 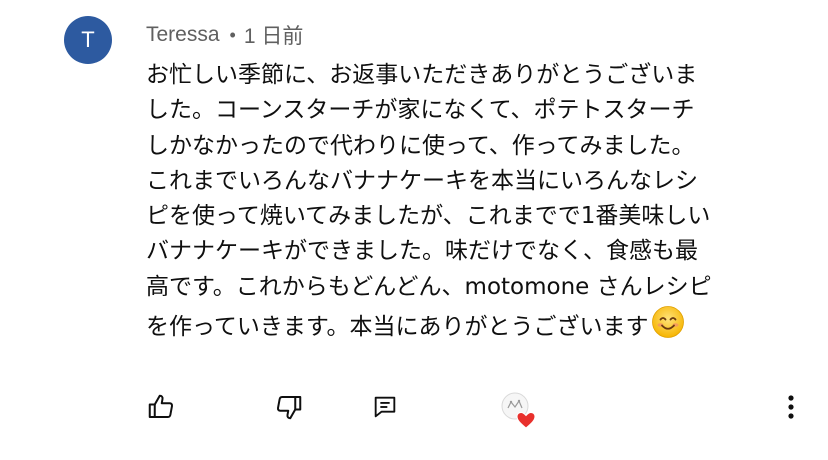 What do you see at coordinates (422, 251) in the screenshot?
I see `comment-line: バナナケーキができました。味だけでなく、食感も最` at bounding box center [422, 251].